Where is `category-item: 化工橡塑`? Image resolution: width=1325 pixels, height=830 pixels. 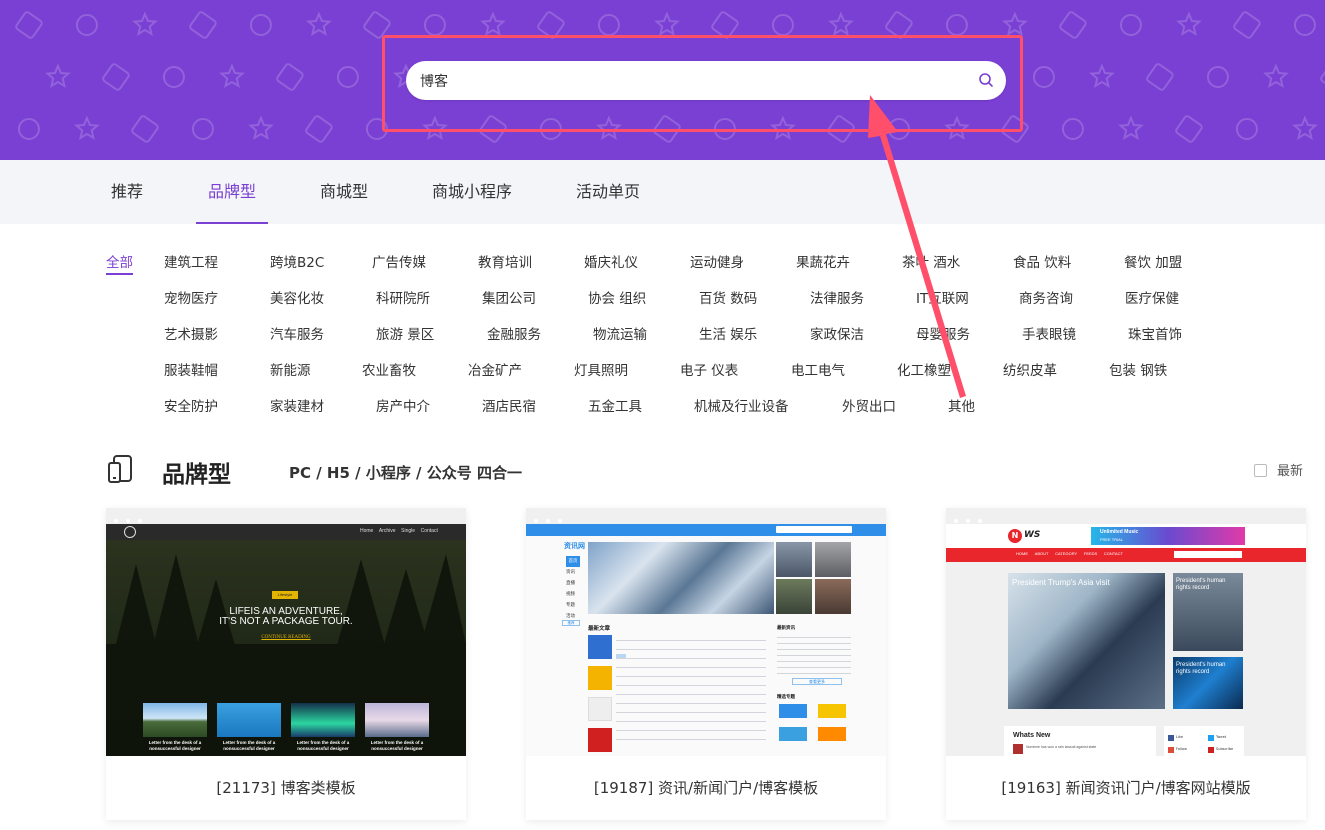
category-item: 化工橡塑 is located at coordinates (924, 369).